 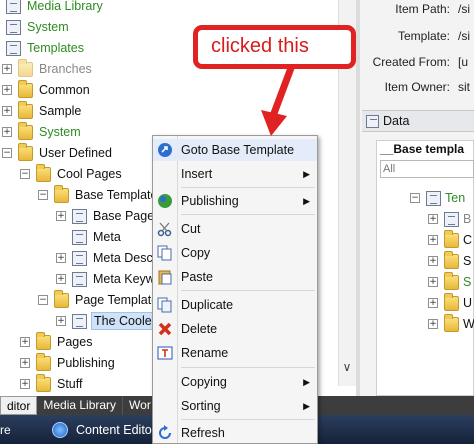 I want to click on right-tree-node: + U, so click(x=450, y=302).